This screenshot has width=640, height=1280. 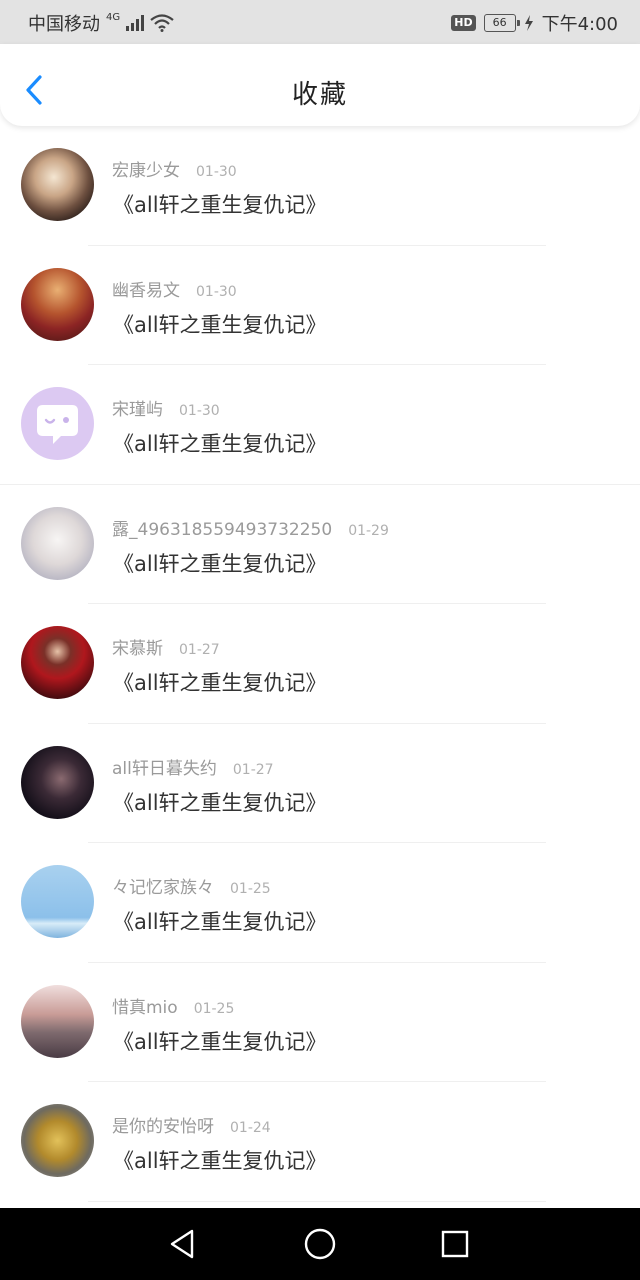 I want to click on system-nav-bar, so click(x=320, y=1244).